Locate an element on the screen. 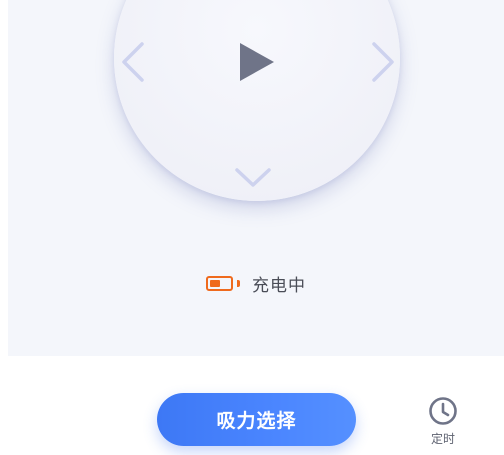 This screenshot has width=504, height=455. battery-level is located at coordinates (215, 283).